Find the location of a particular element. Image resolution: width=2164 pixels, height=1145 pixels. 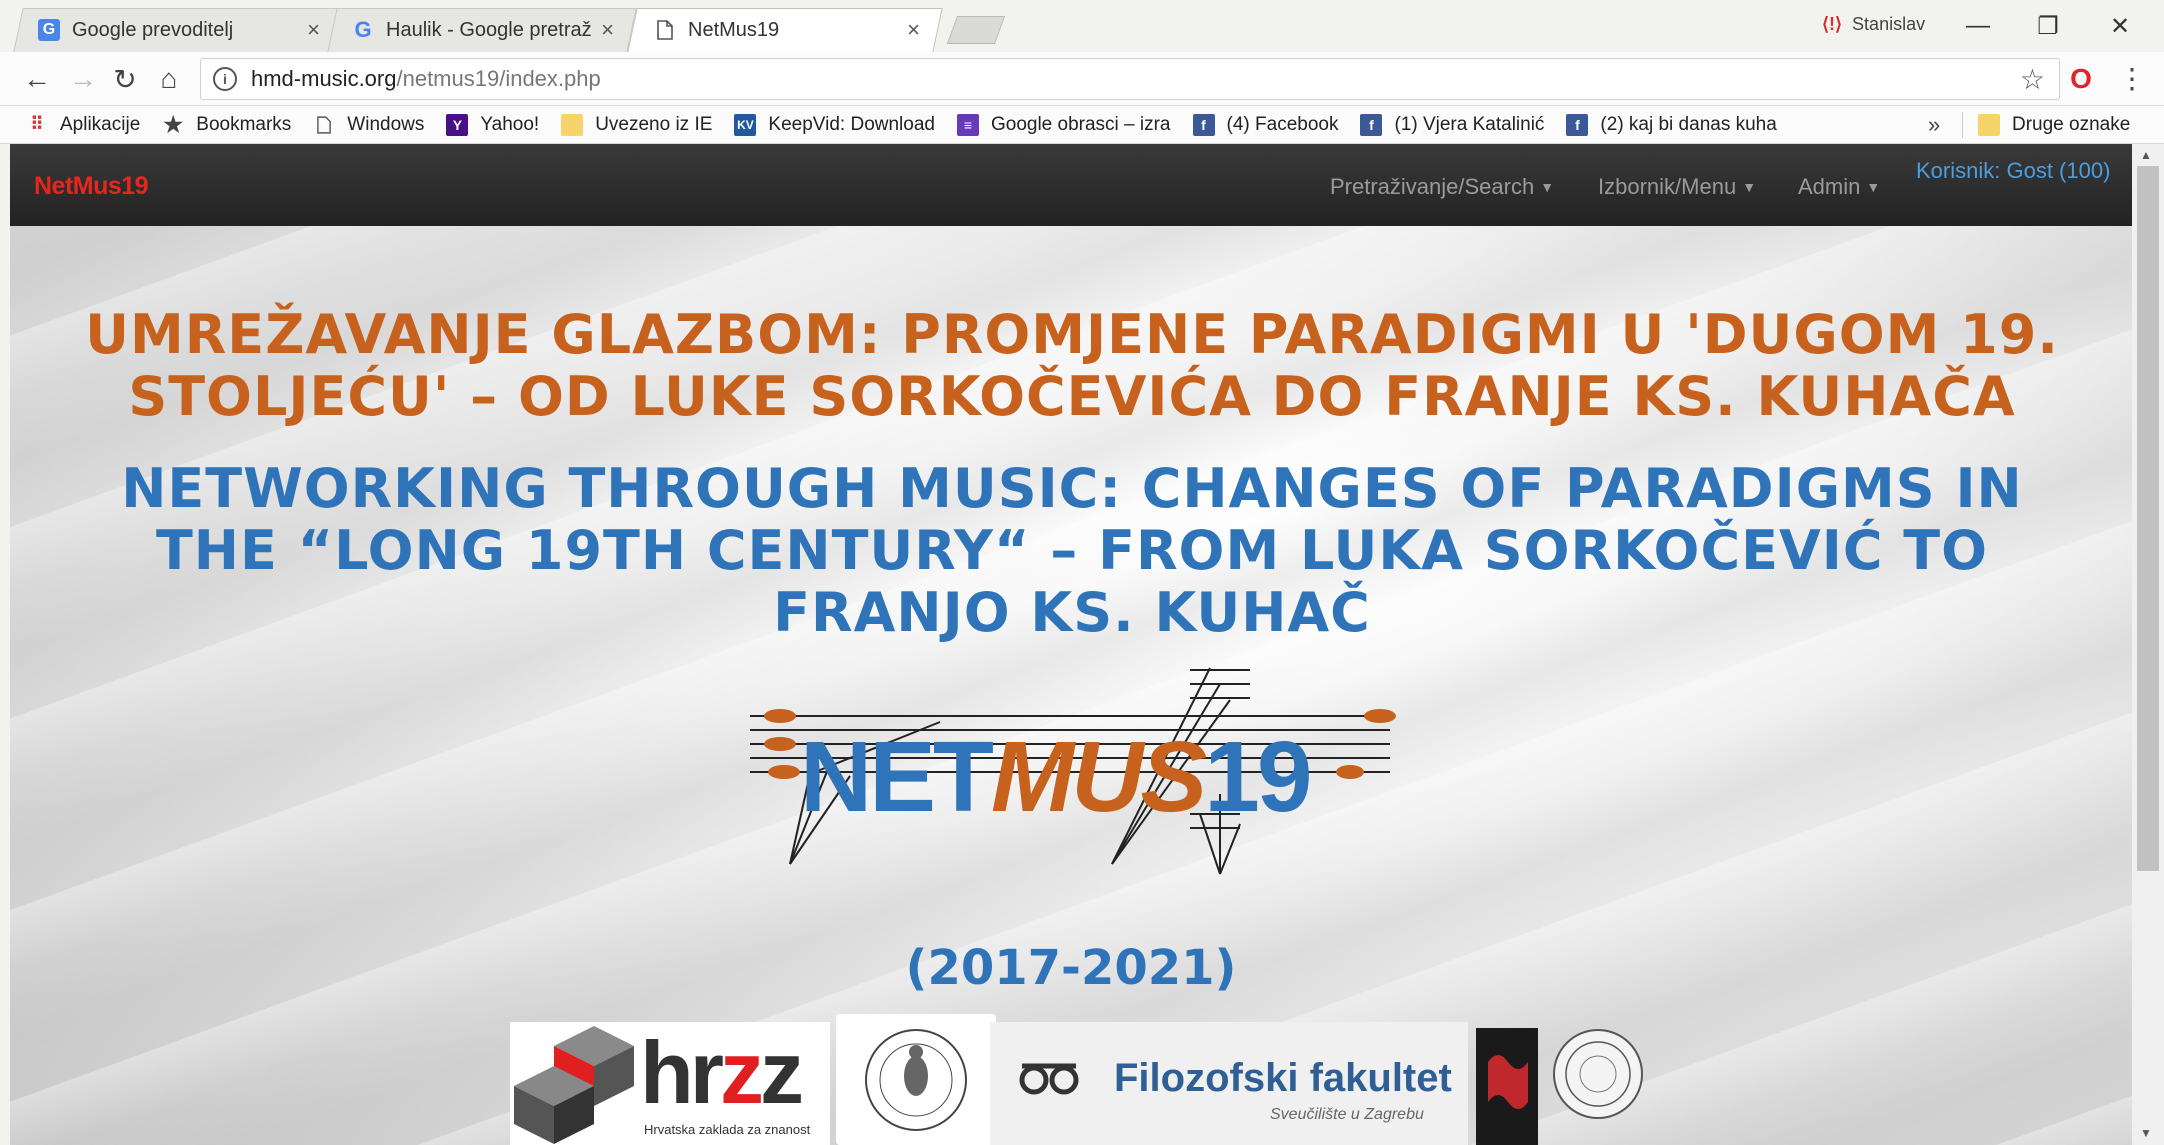

back-button: ← is located at coordinates (37, 79).